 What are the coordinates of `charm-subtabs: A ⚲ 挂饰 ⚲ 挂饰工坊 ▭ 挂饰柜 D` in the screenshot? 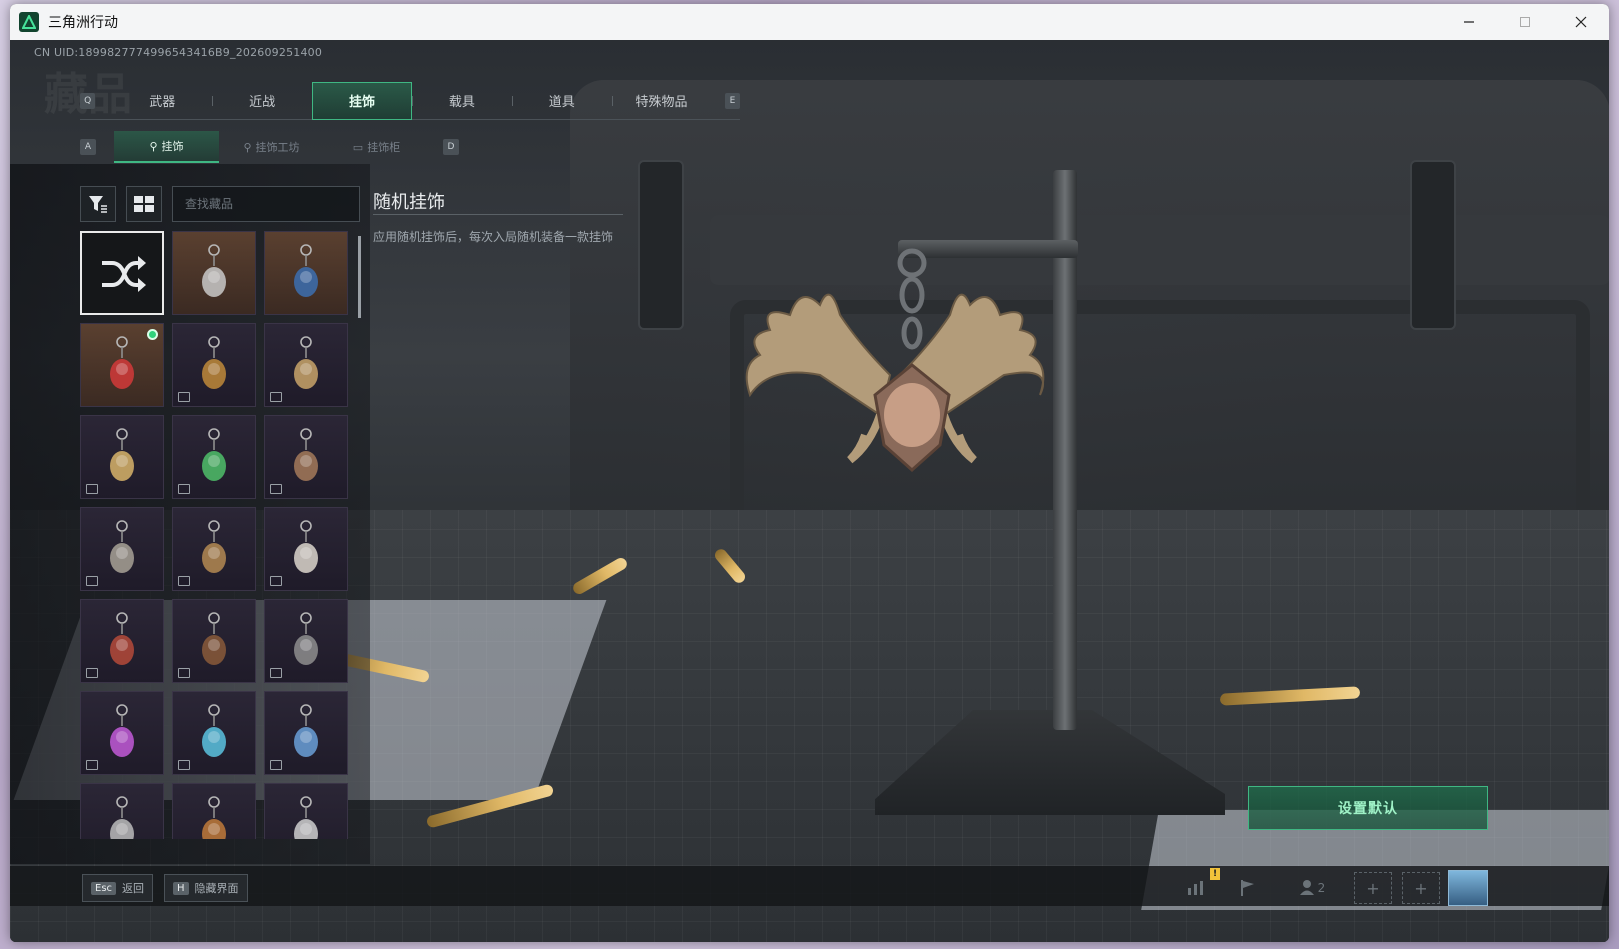 It's located at (269, 147).